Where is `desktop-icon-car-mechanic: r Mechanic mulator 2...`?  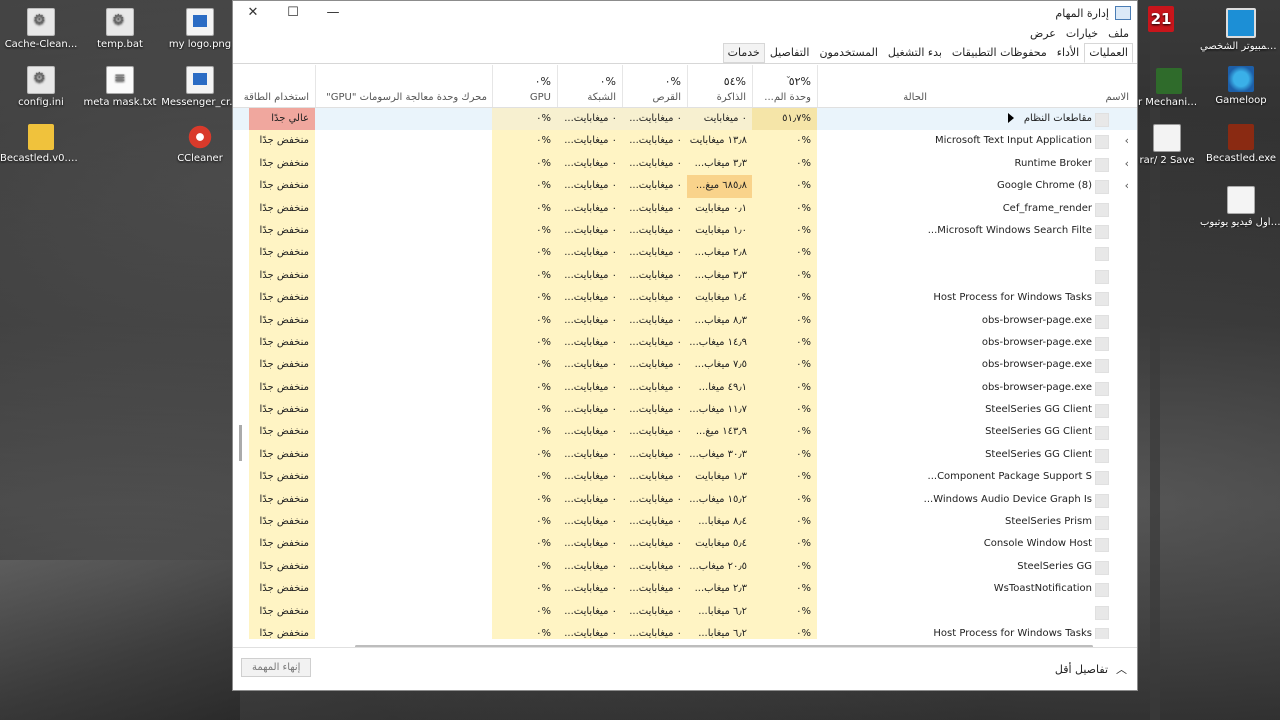 desktop-icon-car-mechanic: r Mechanic mulator 2... is located at coordinates (1169, 88).